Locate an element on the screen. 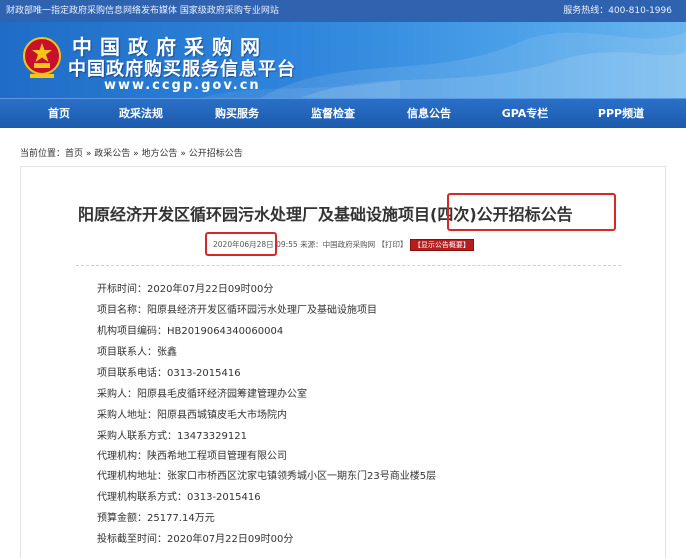 This screenshot has height=558, width=686. field-project-code: 机构项目编码：HB2019064340060004 is located at coordinates (190, 331).